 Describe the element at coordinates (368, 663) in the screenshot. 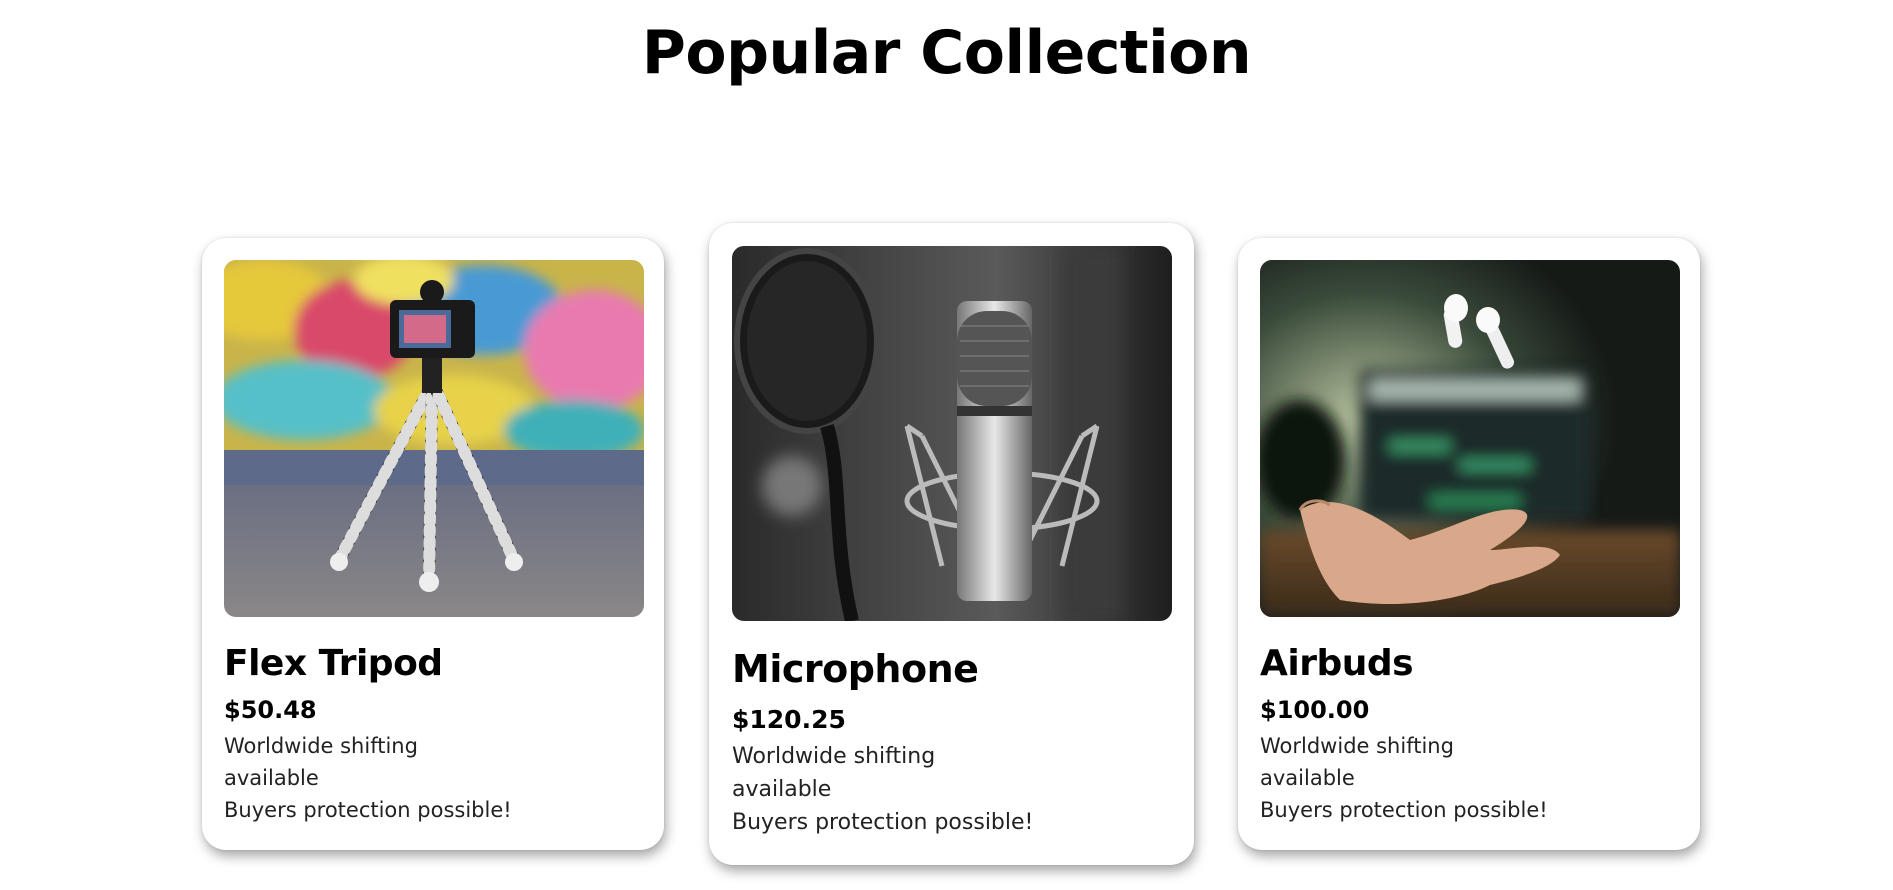

I see `product-name: Flex Tripod` at that location.